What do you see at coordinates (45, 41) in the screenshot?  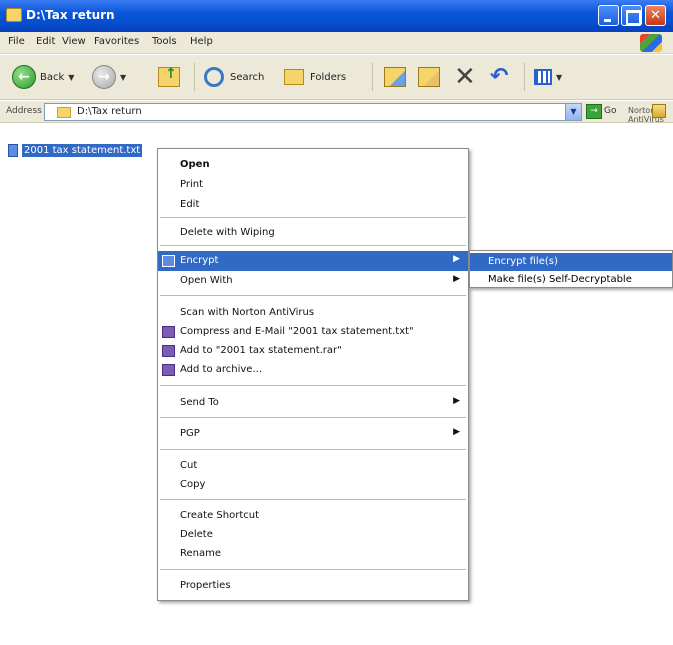 I see `menu-edit: Edit` at bounding box center [45, 41].